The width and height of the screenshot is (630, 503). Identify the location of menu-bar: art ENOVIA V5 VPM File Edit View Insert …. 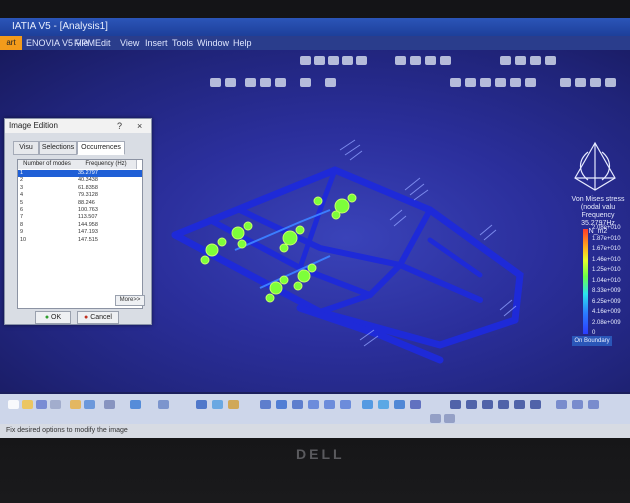
(315, 43).